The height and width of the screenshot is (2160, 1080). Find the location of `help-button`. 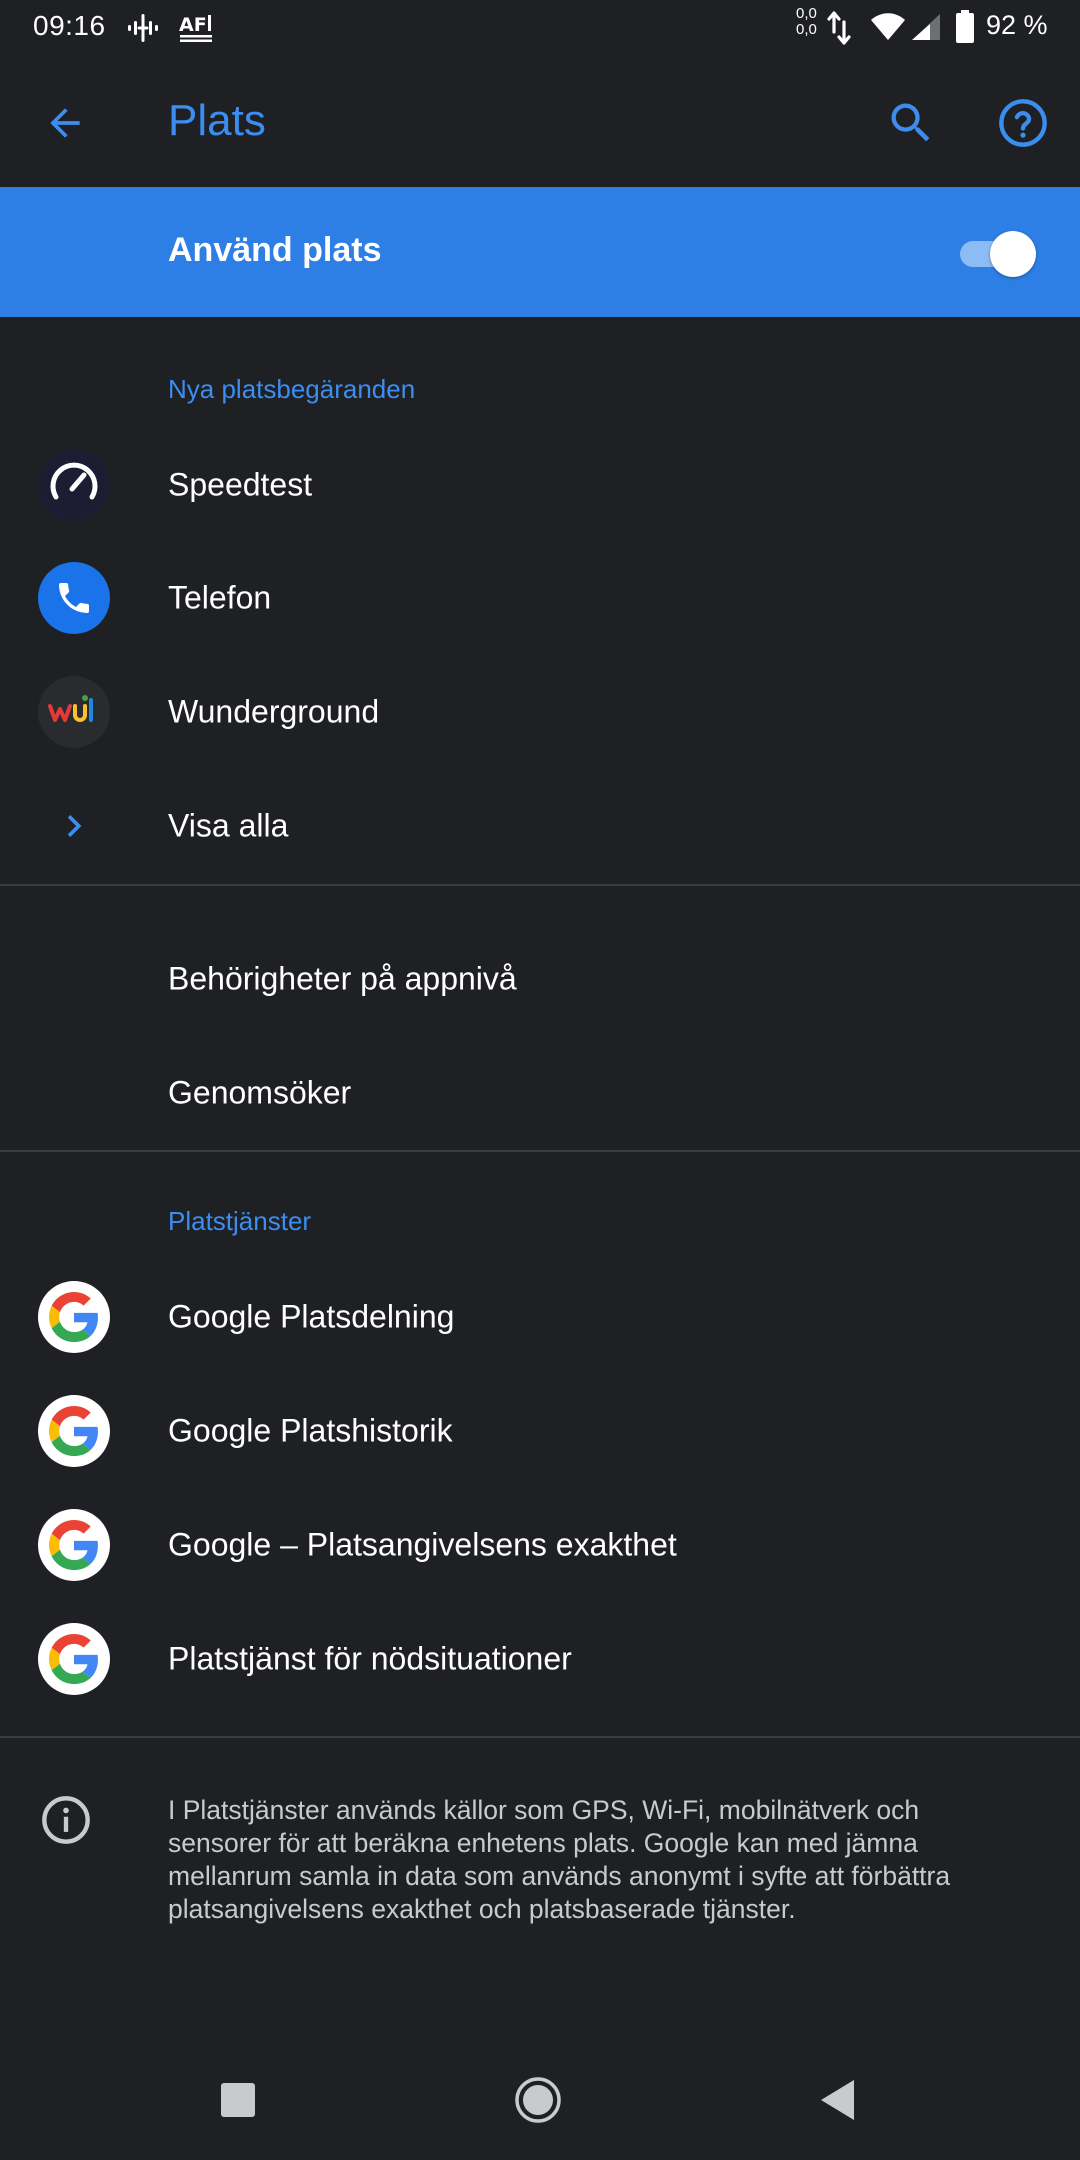

help-button is located at coordinates (1023, 123).